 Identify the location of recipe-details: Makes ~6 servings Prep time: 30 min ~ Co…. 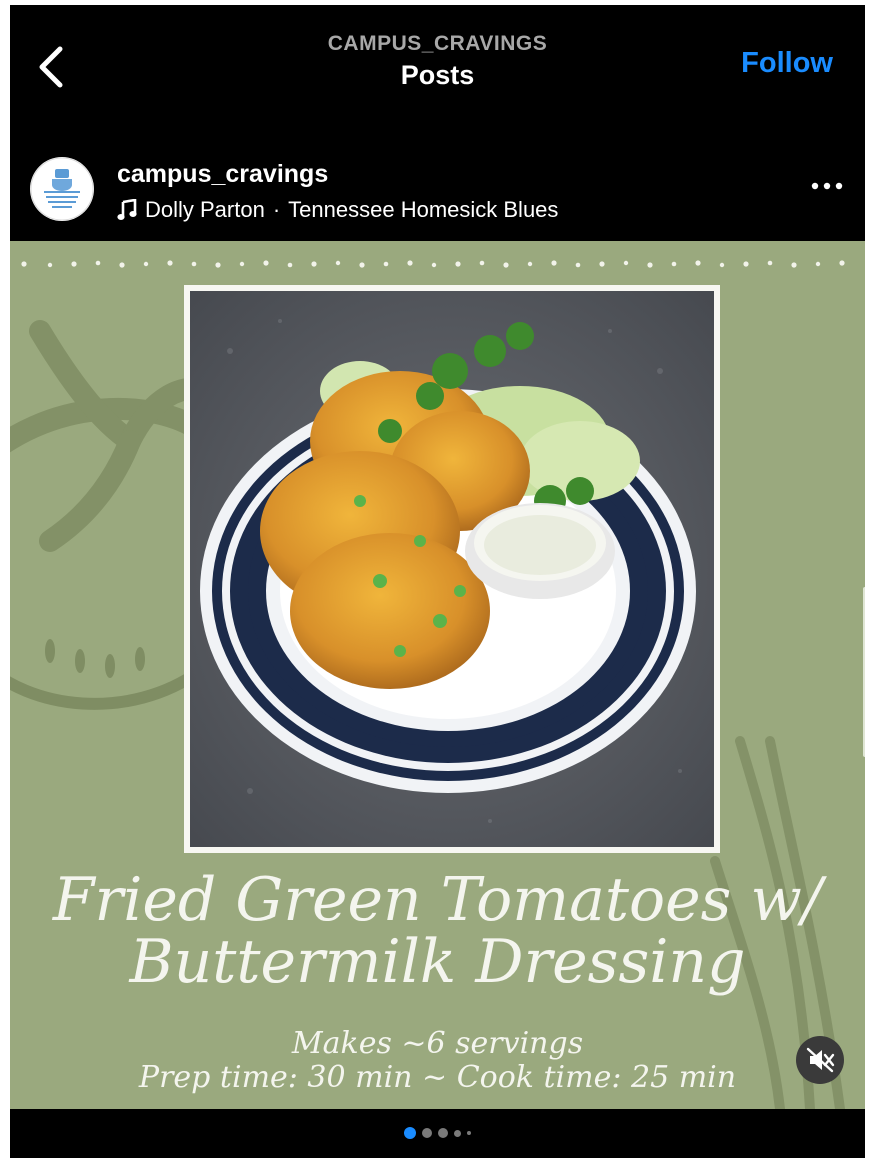
(437, 1061).